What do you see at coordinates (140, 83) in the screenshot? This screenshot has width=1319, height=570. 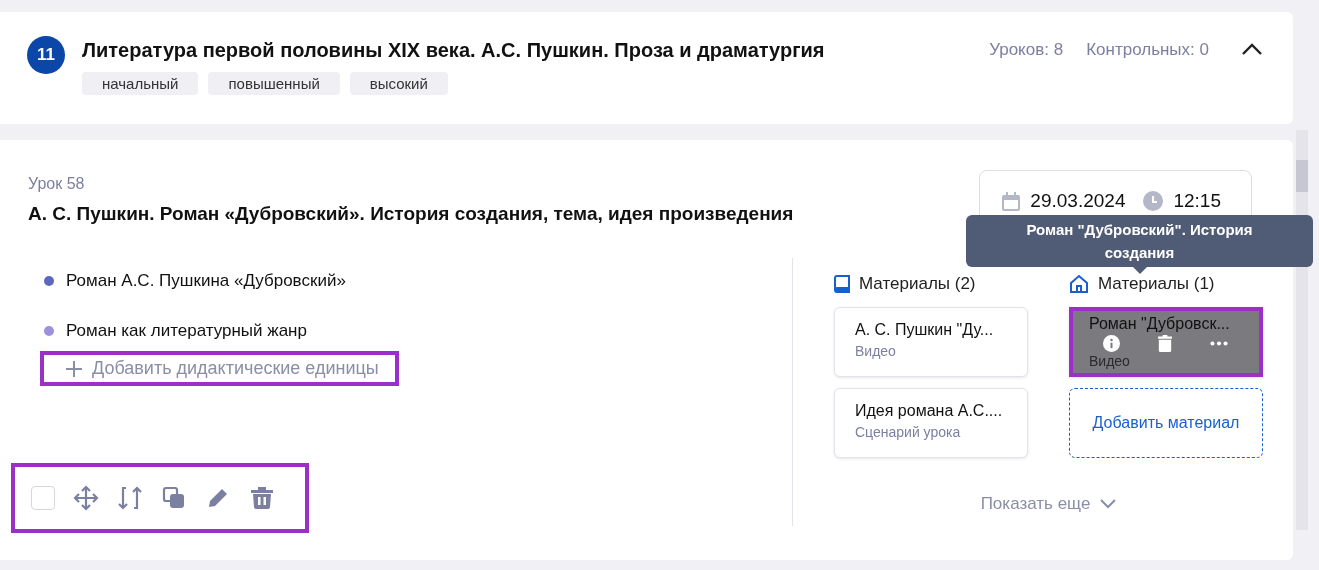 I see `level-tag: начальный` at bounding box center [140, 83].